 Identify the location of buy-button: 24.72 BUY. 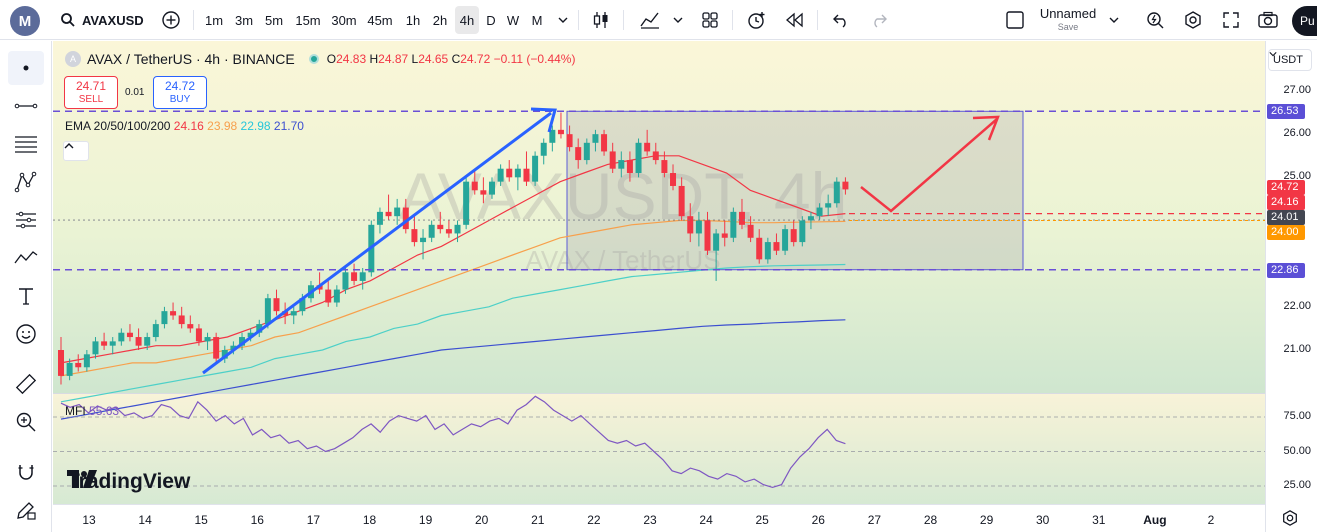
(180, 92).